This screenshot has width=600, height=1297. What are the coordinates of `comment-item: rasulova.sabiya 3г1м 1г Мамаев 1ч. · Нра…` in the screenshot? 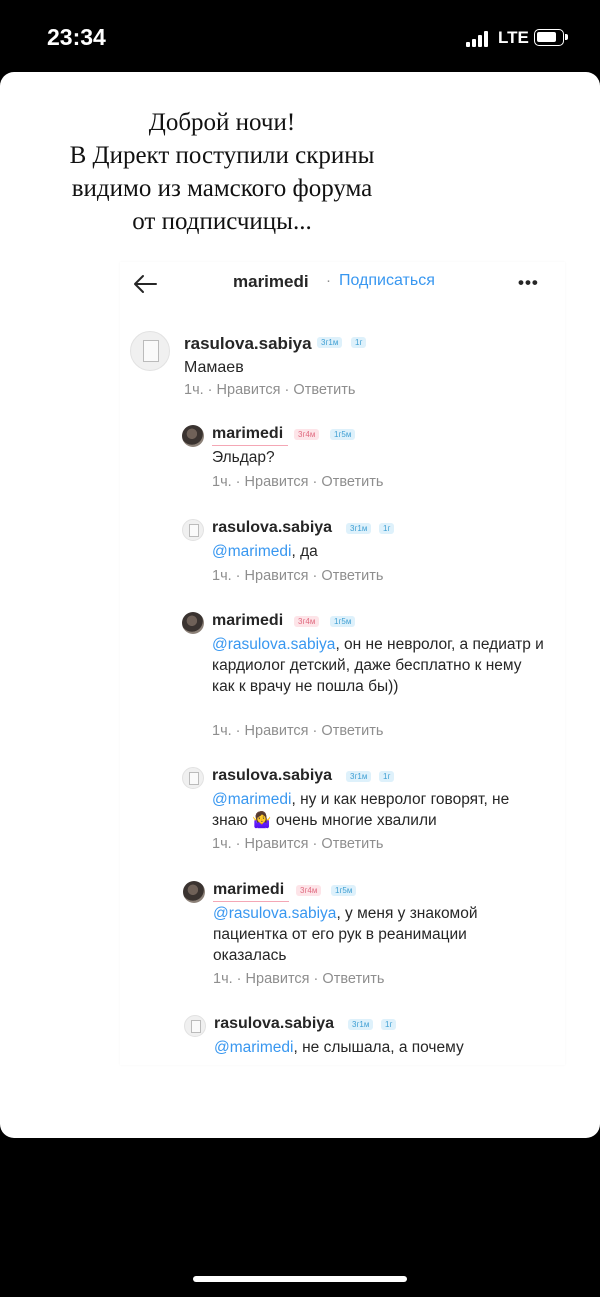 It's located at (345, 371).